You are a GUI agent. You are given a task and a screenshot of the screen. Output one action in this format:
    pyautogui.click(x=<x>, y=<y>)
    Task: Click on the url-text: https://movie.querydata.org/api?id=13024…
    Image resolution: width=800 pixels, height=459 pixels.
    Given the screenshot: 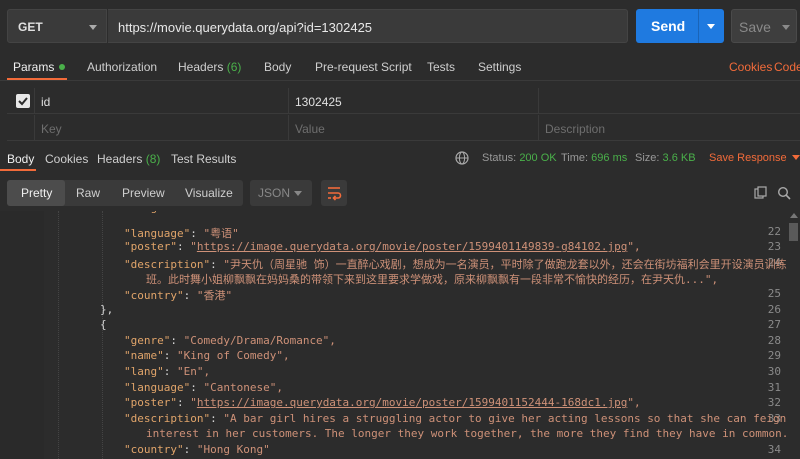 What is the action you would take?
    pyautogui.click(x=245, y=27)
    